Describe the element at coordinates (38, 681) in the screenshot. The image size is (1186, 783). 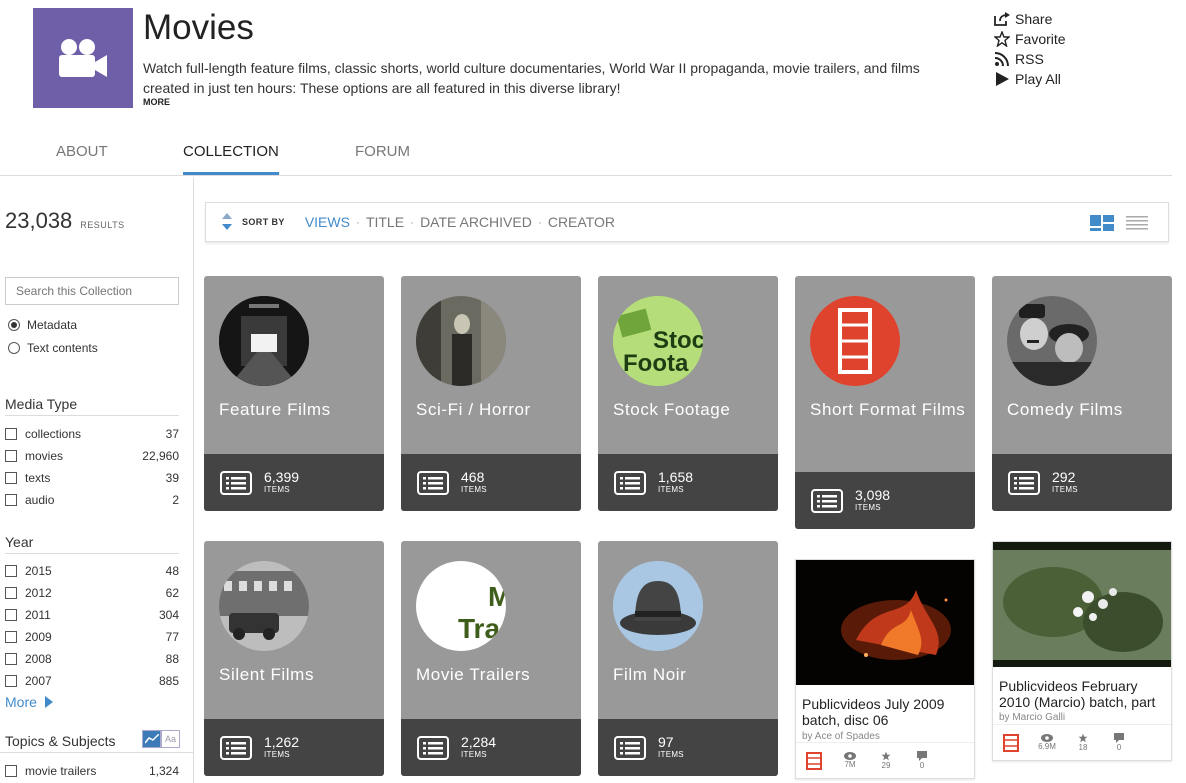
I see `facet-label: 2007` at that location.